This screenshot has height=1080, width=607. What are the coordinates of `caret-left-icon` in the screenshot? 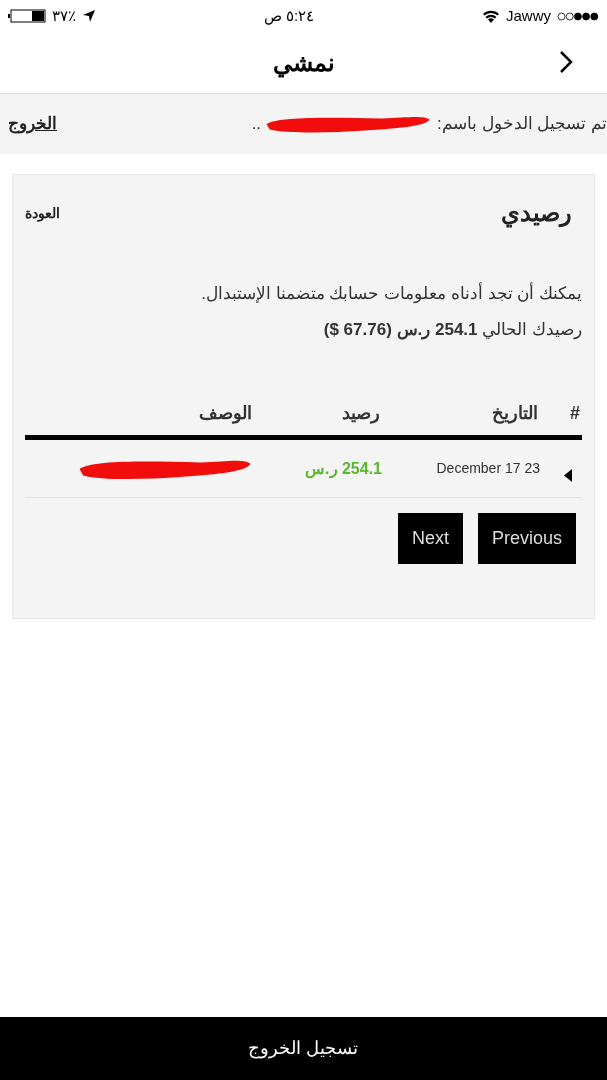 It's located at (568, 475).